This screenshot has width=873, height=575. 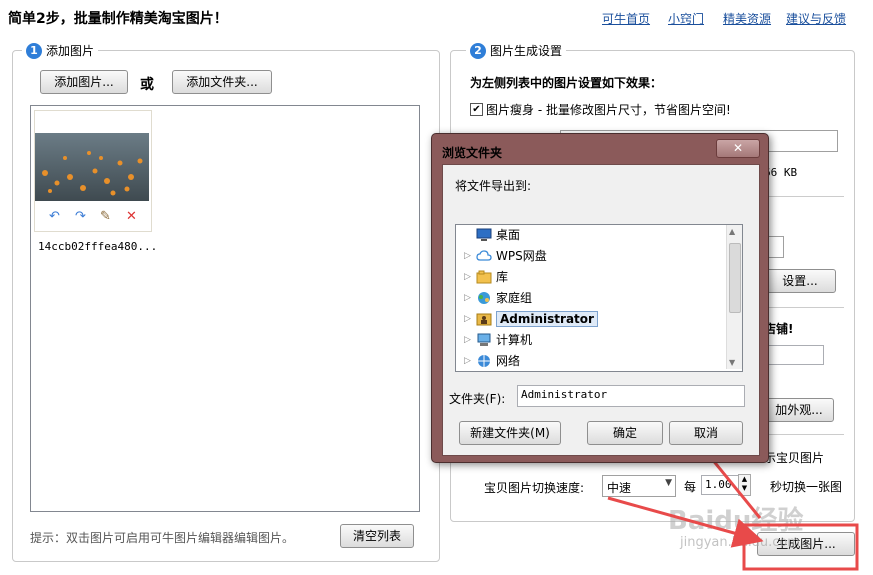 I want to click on user-folder-icon, so click(x=484, y=319).